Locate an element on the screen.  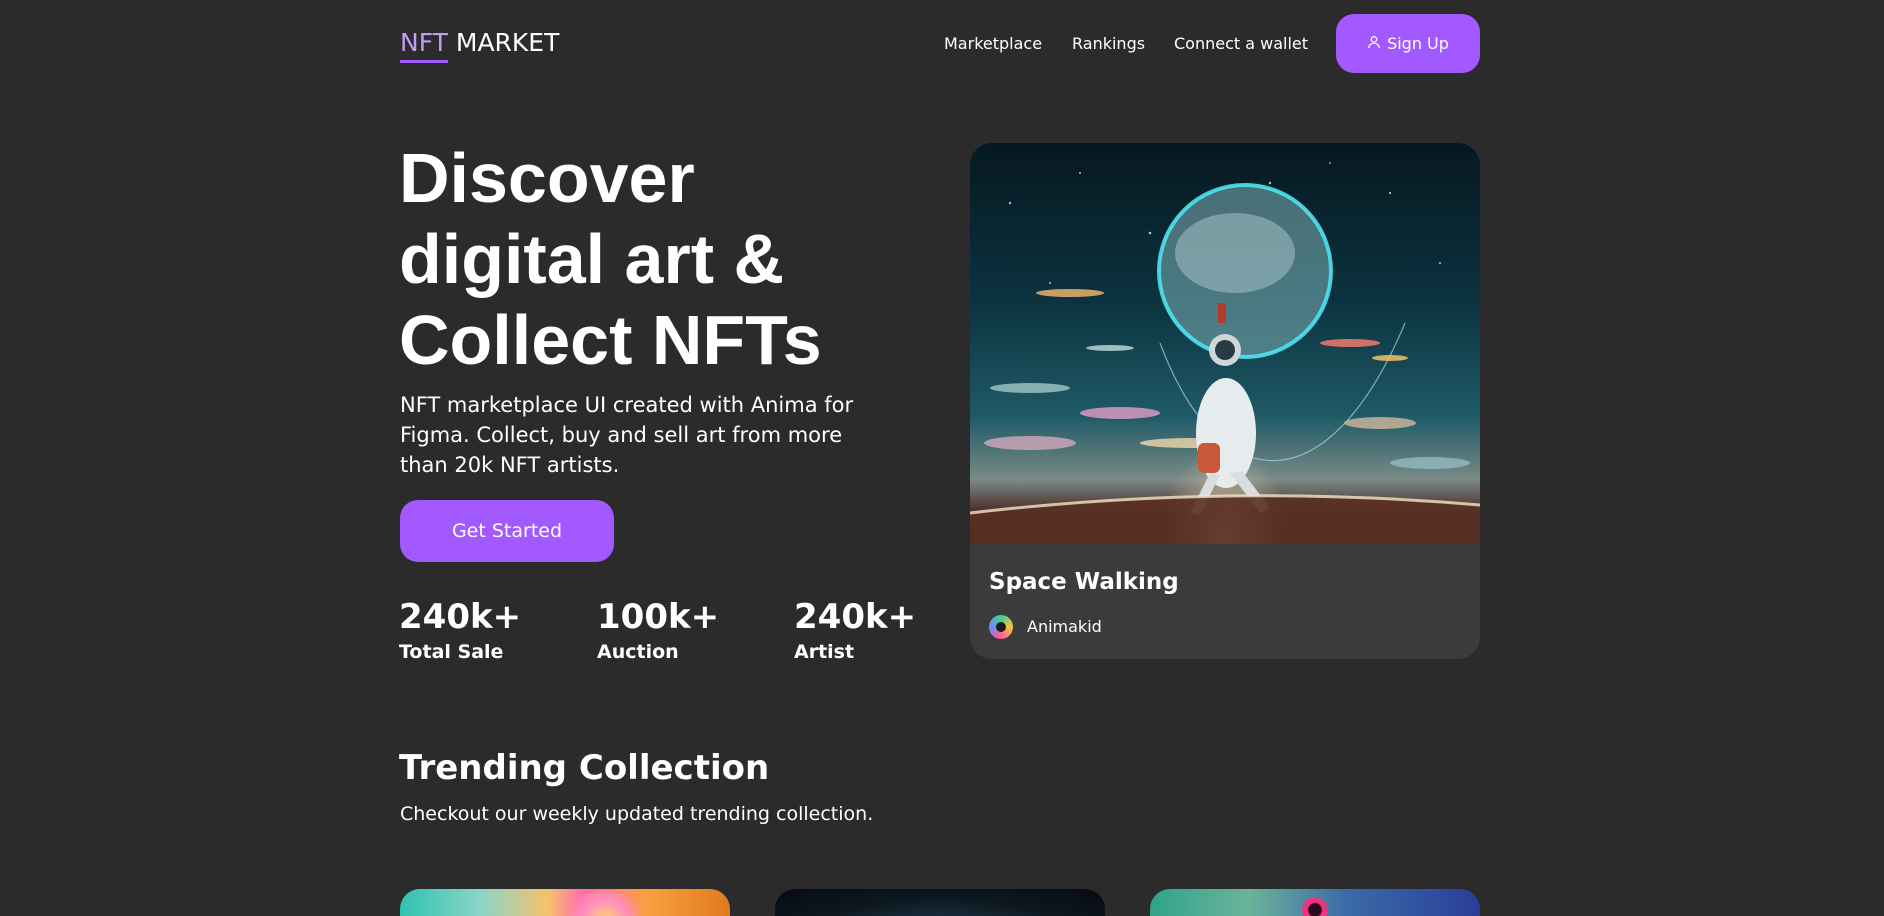
stat-artist: 240k+ Artist is located at coordinates (855, 630).